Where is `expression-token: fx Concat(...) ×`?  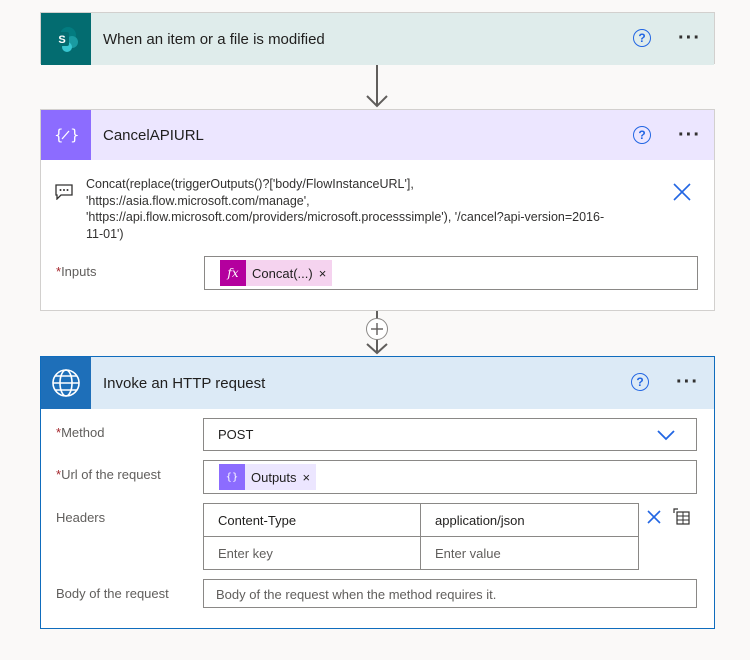
expression-token: fx Concat(...) × is located at coordinates (276, 273).